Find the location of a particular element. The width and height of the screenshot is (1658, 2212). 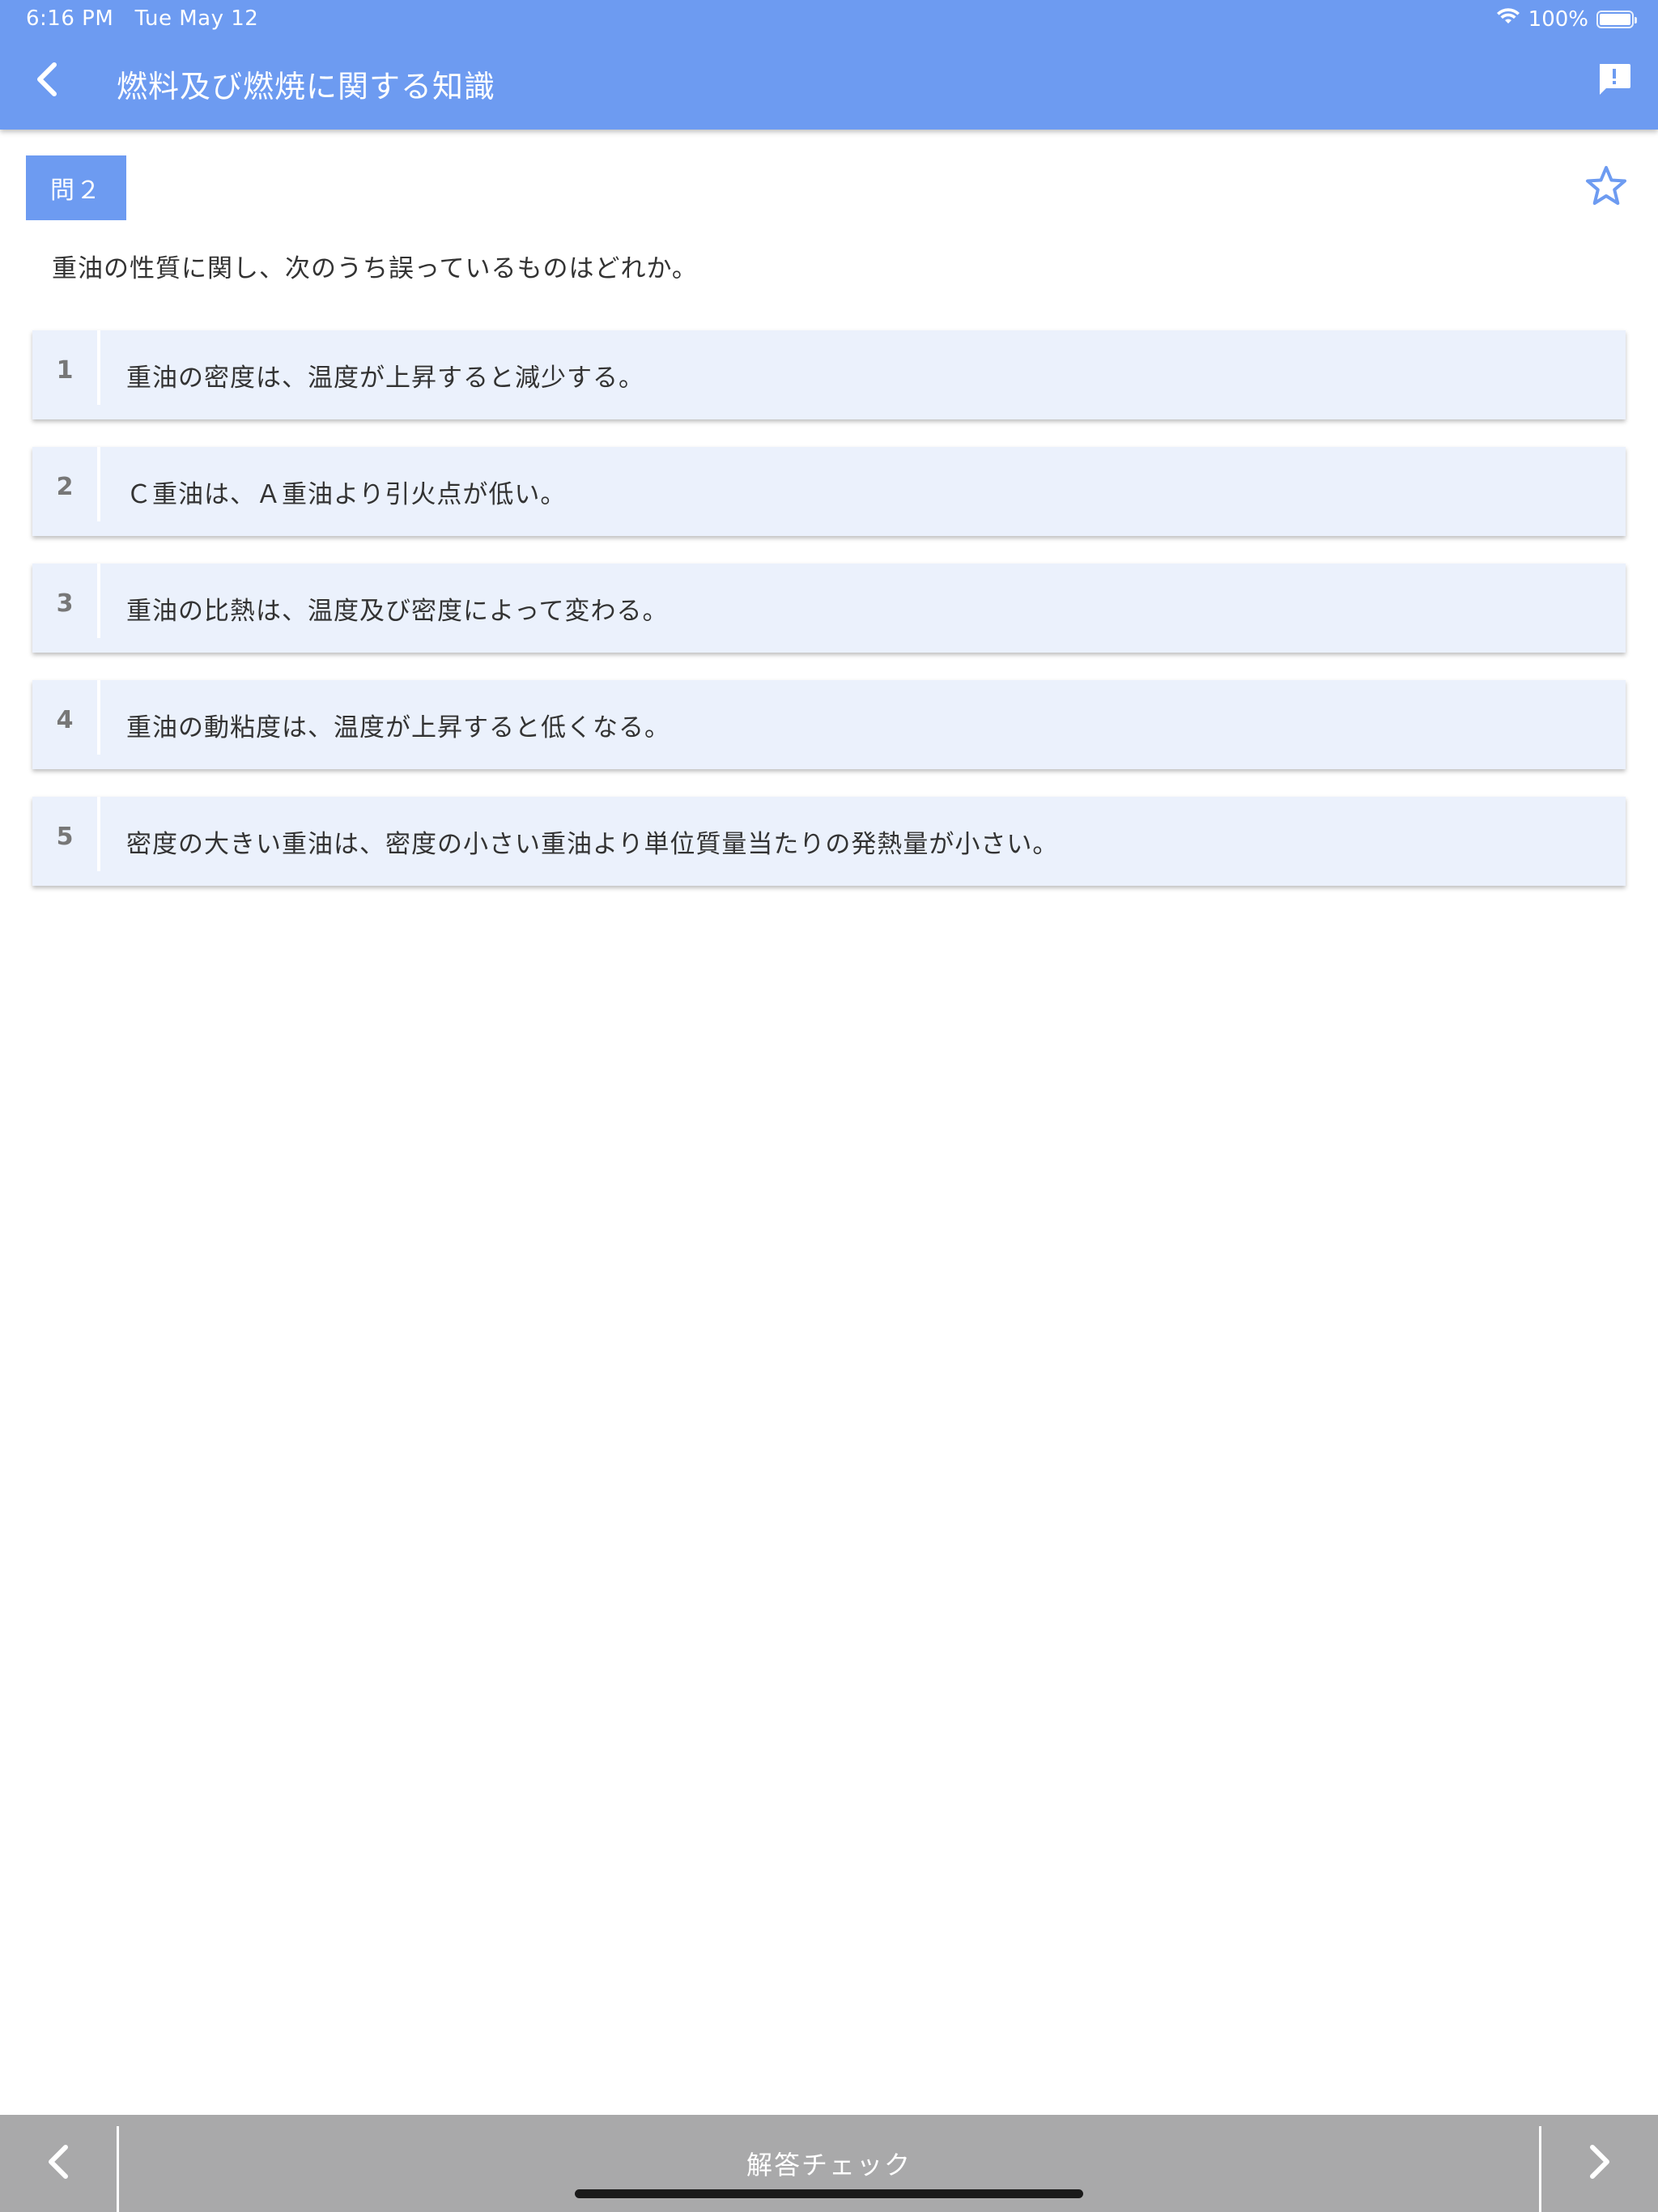

back-button is located at coordinates (47, 81).